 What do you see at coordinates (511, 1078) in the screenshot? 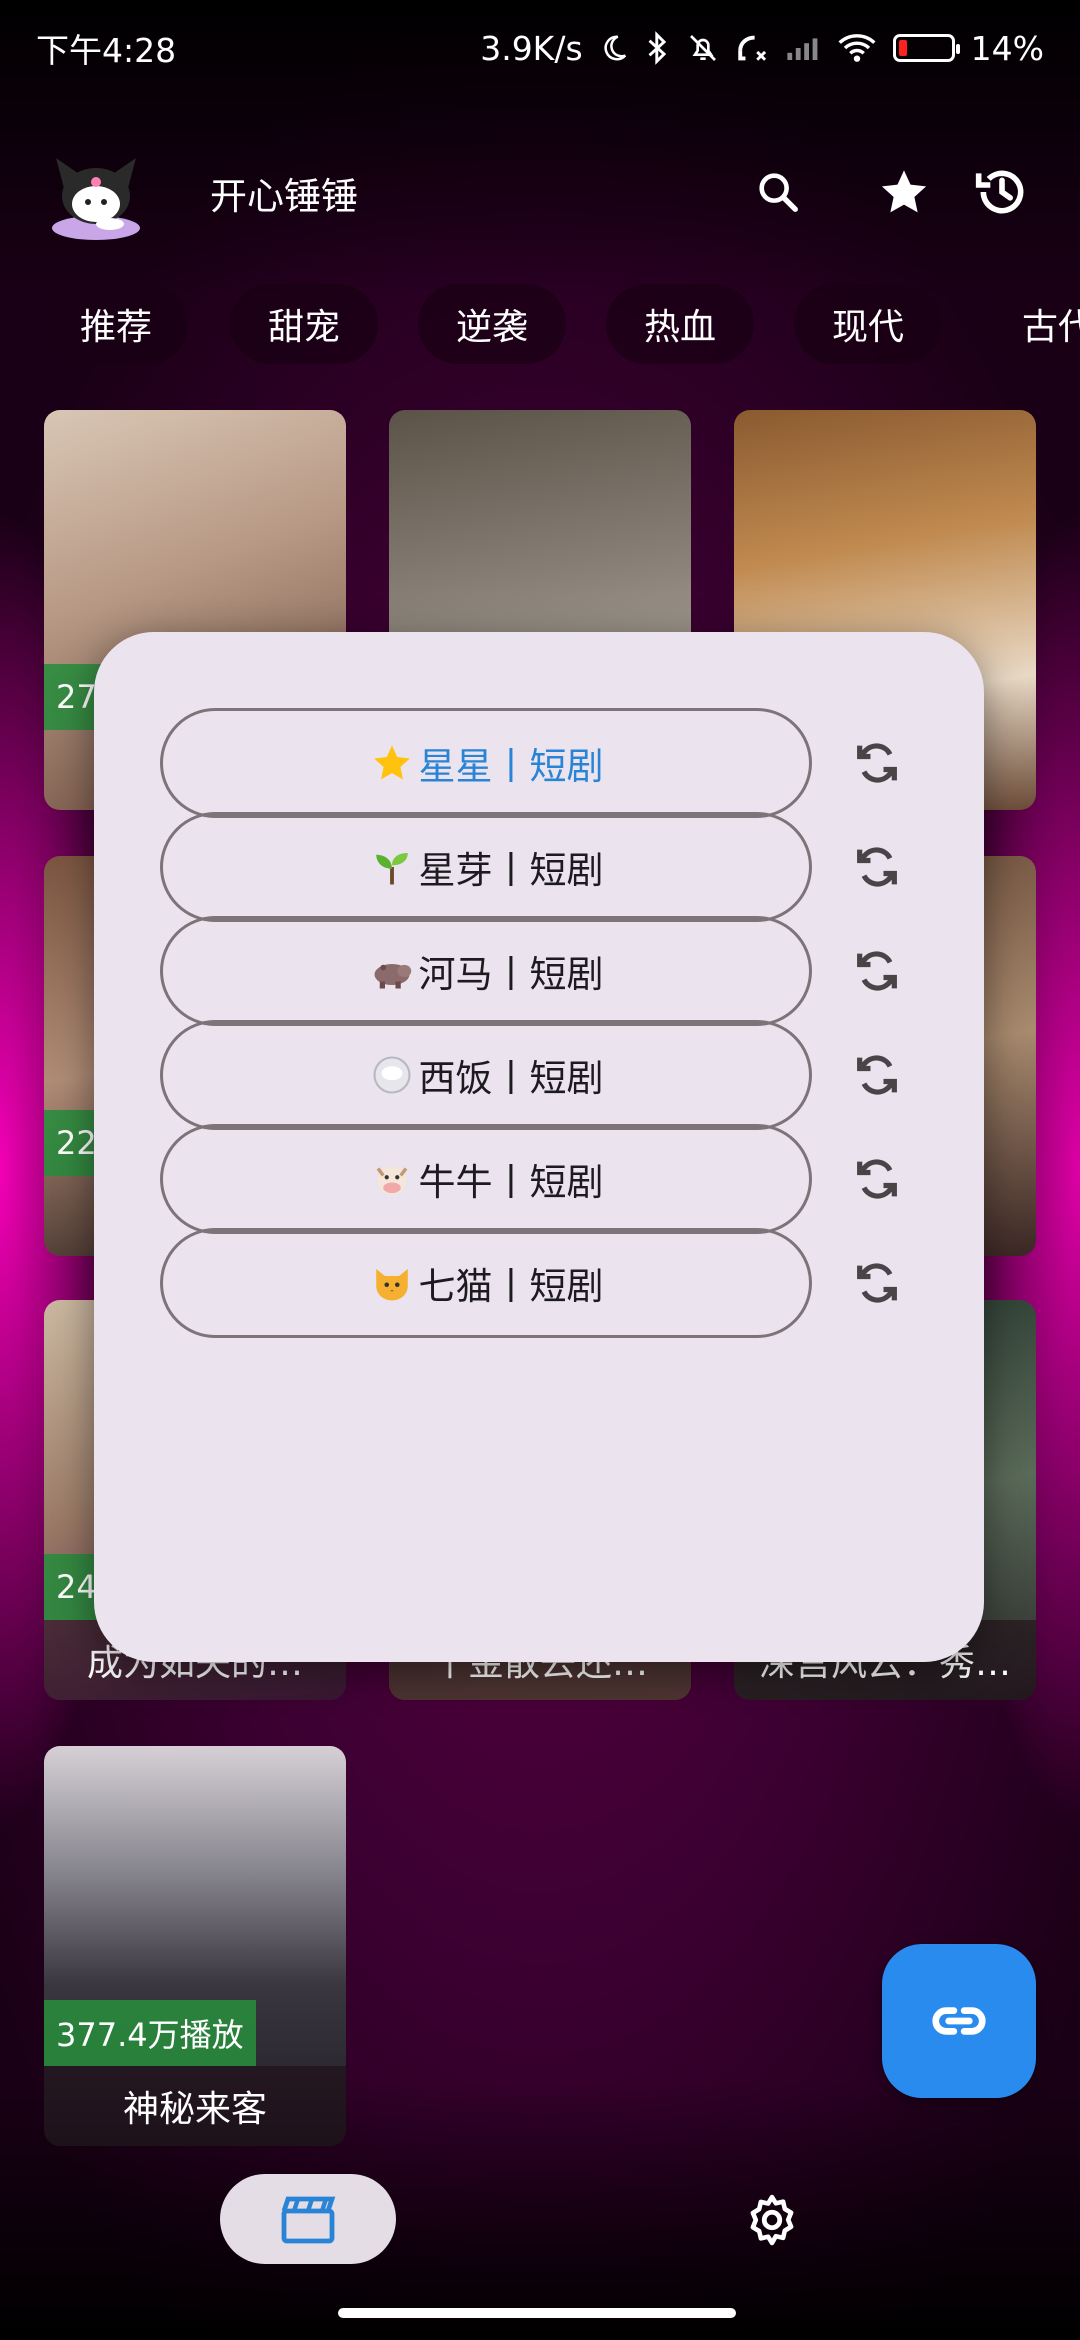
I see `source-label: 西饭丨短剧` at bounding box center [511, 1078].